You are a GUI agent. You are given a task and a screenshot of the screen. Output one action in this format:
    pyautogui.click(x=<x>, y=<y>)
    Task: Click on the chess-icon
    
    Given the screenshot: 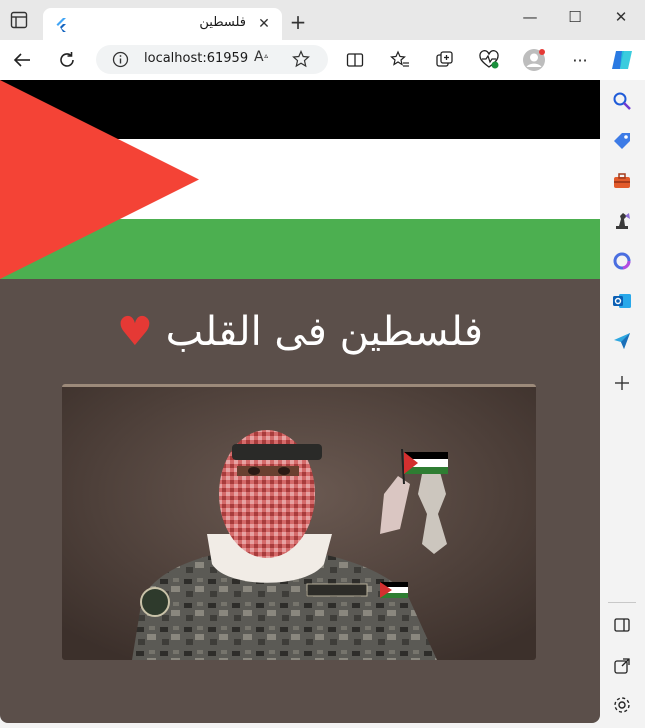 What is the action you would take?
    pyautogui.click(x=622, y=221)
    